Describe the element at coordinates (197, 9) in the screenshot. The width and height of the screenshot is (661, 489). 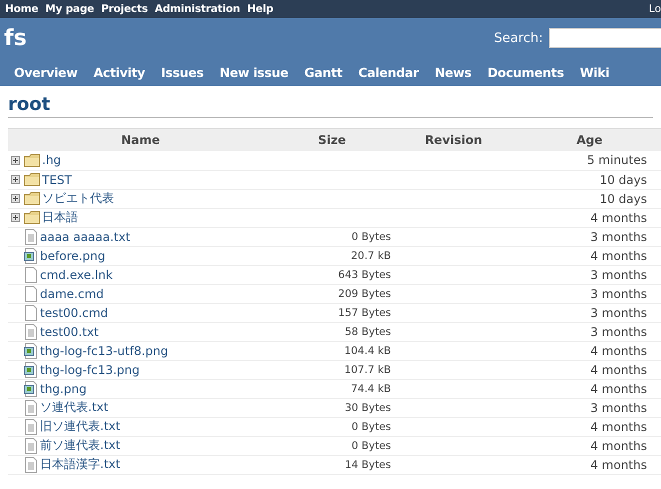
I see `top-menu-link: Administration` at that location.